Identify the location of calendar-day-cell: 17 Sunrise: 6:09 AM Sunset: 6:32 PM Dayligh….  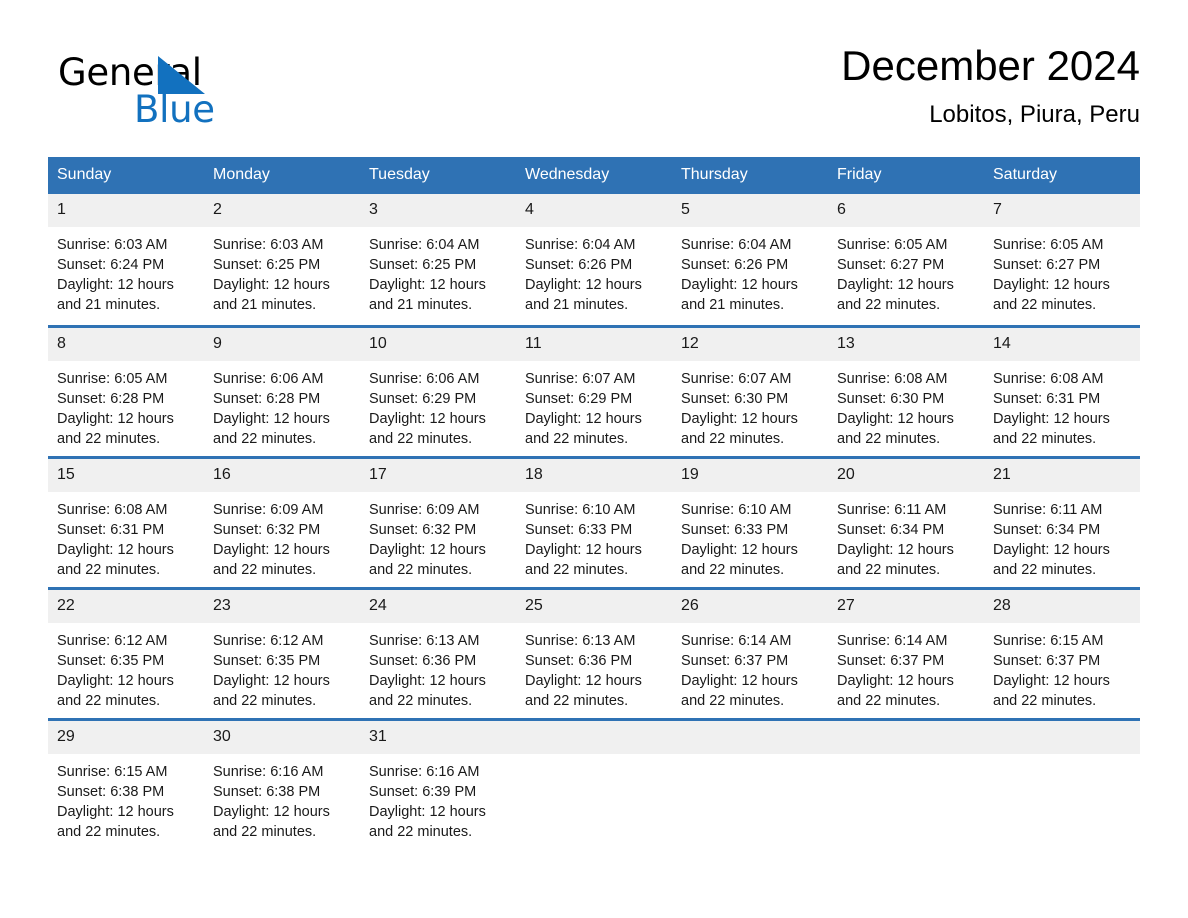
(438, 521).